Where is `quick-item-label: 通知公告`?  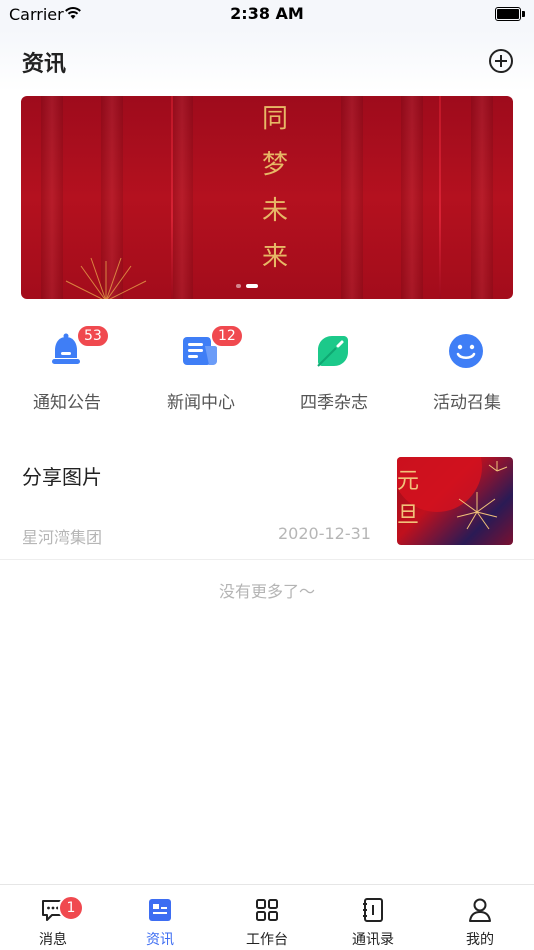
quick-item-label: 通知公告 is located at coordinates (67, 403).